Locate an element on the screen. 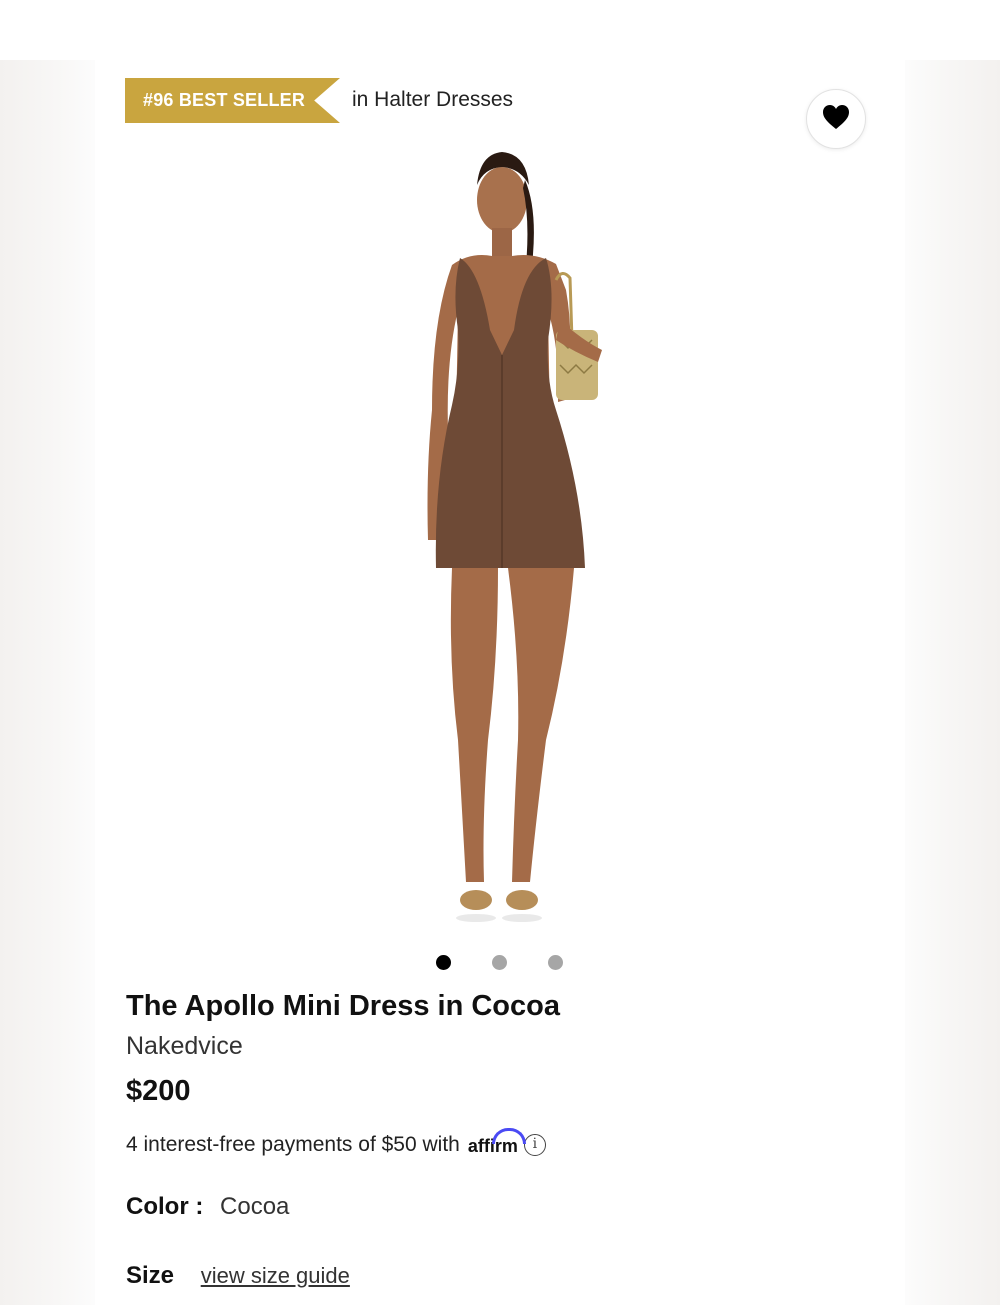 The width and height of the screenshot is (1000, 1305). carousel-dots is located at coordinates (499, 962).